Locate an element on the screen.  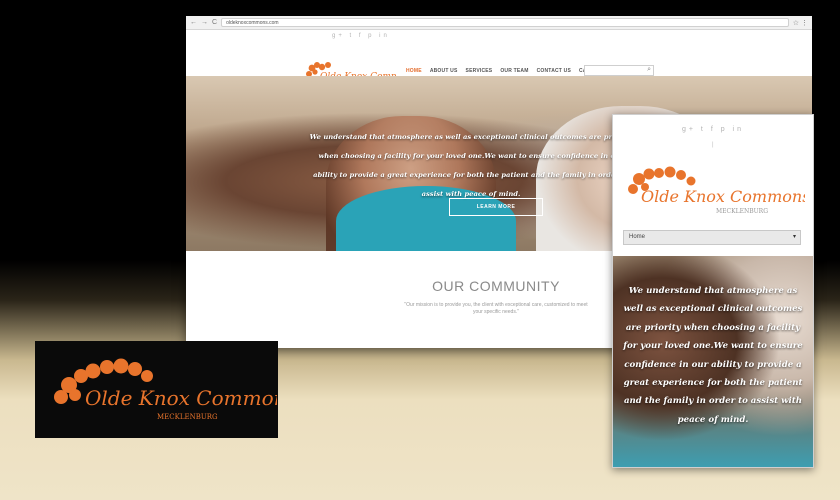
address-bar: oldeknoxcommons.com is located at coordinates (505, 22).